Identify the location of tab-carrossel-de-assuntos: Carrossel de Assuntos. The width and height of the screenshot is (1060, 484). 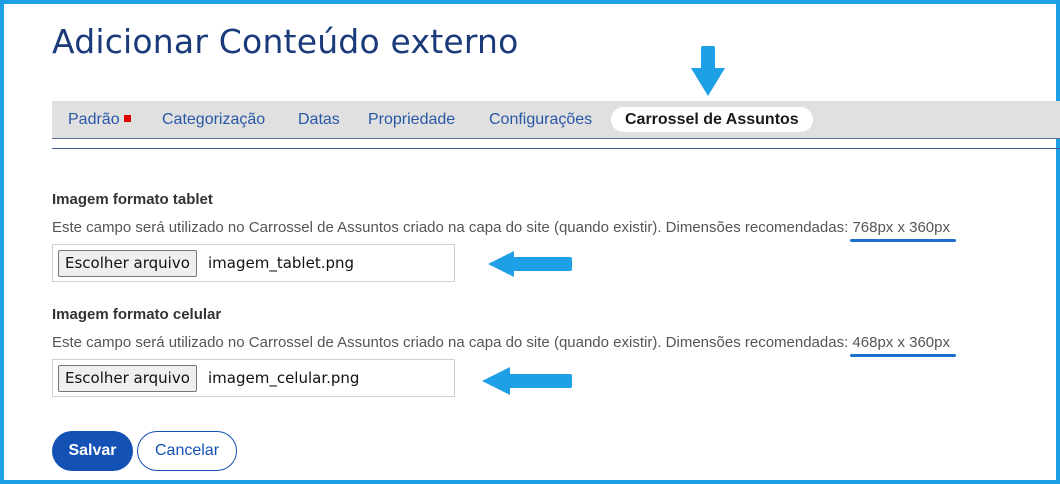
(712, 119).